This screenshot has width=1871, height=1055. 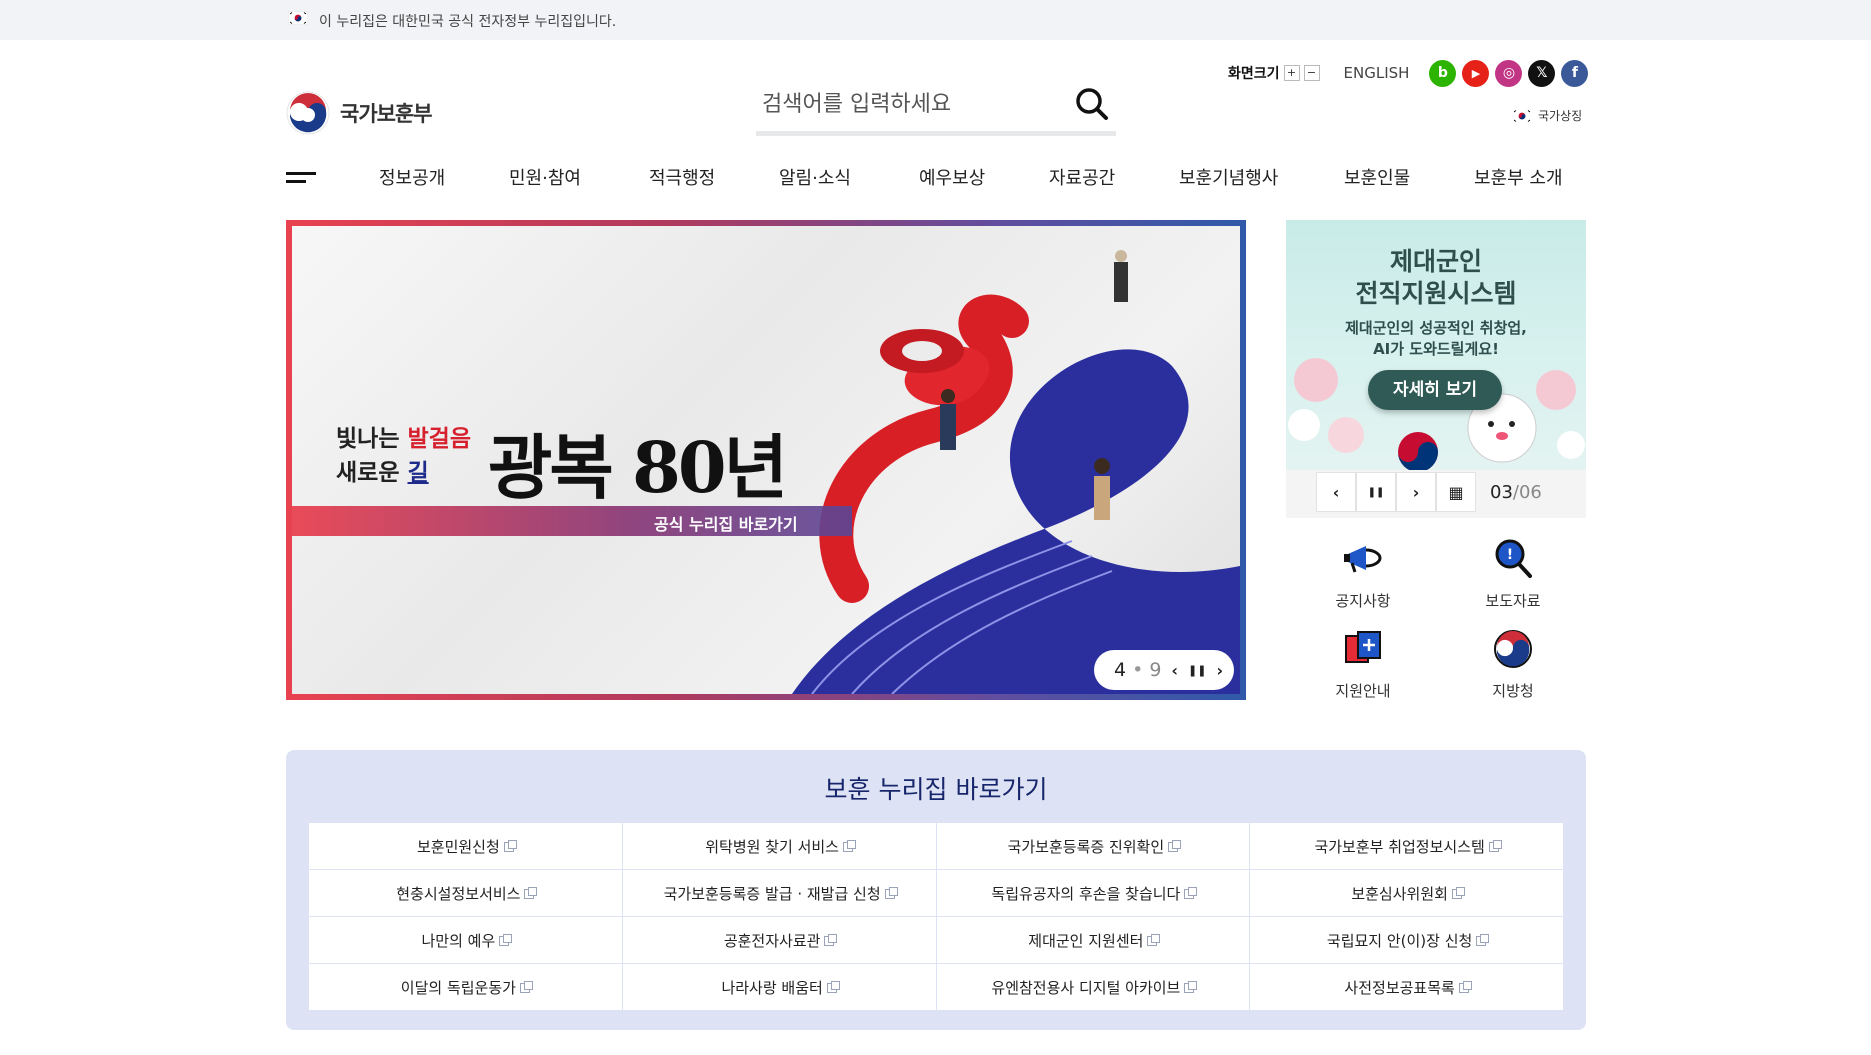 What do you see at coordinates (1409, 177) in the screenshot?
I see `nav-item-heroes: 보훈인물` at bounding box center [1409, 177].